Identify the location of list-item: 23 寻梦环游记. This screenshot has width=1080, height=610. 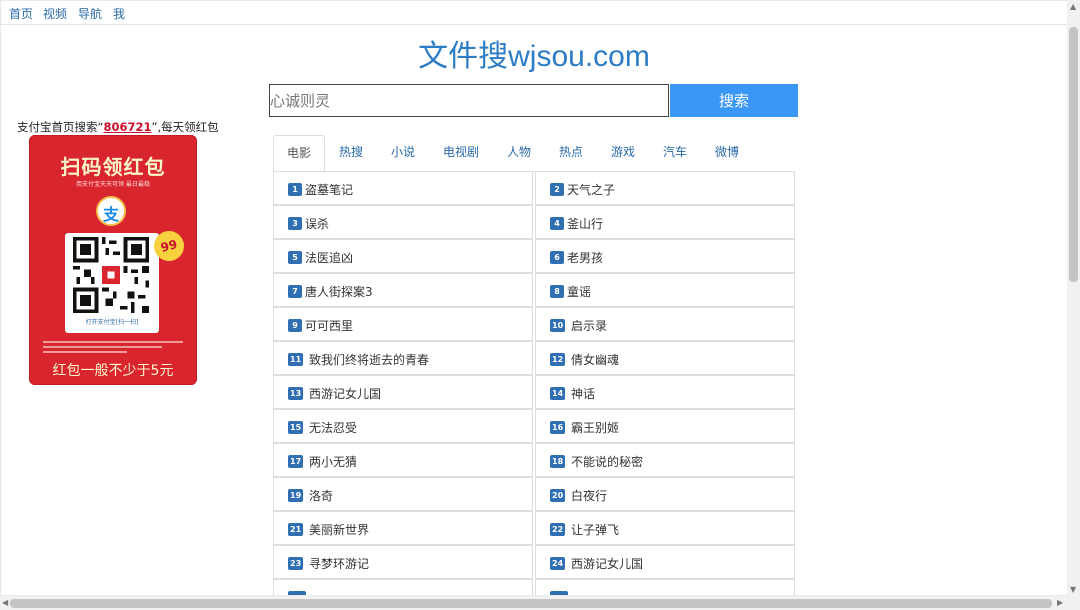
(403, 562).